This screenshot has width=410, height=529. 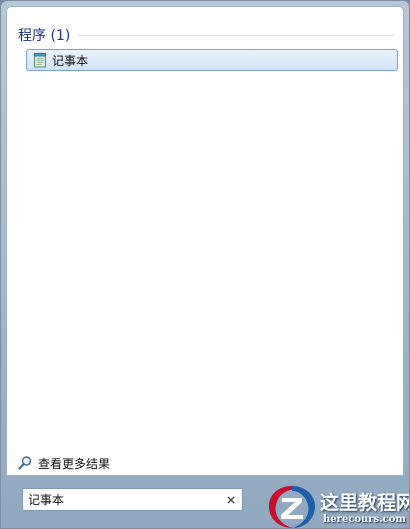 I want to click on start-search-box, so click(x=132, y=499).